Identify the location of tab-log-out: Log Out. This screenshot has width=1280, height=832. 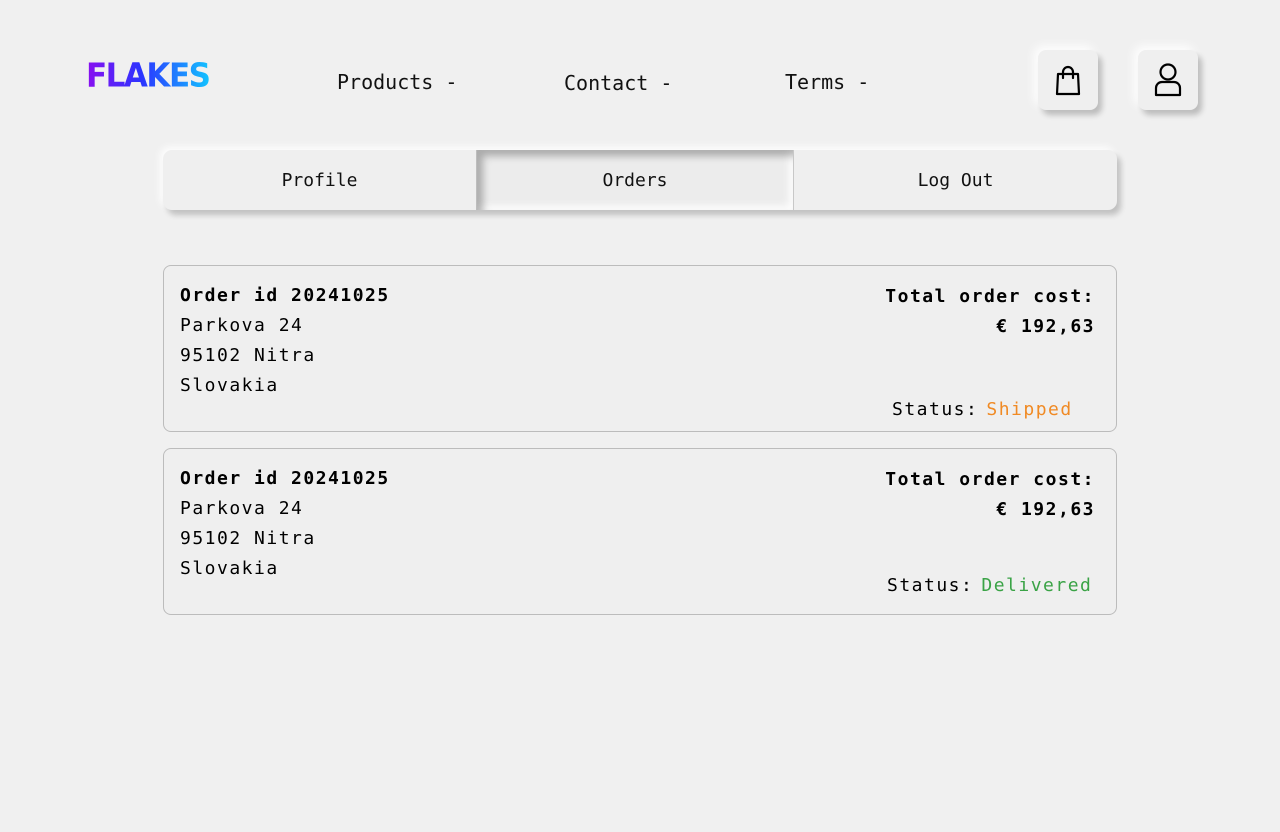
(955, 180).